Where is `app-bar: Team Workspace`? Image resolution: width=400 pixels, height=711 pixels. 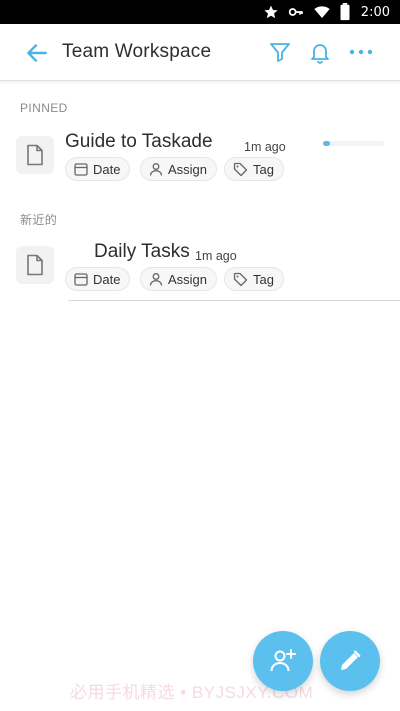 app-bar: Team Workspace is located at coordinates (200, 52).